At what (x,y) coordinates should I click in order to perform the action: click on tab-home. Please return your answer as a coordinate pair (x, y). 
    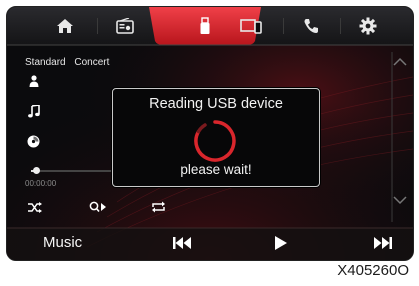
    Looking at the image, I should click on (65, 26).